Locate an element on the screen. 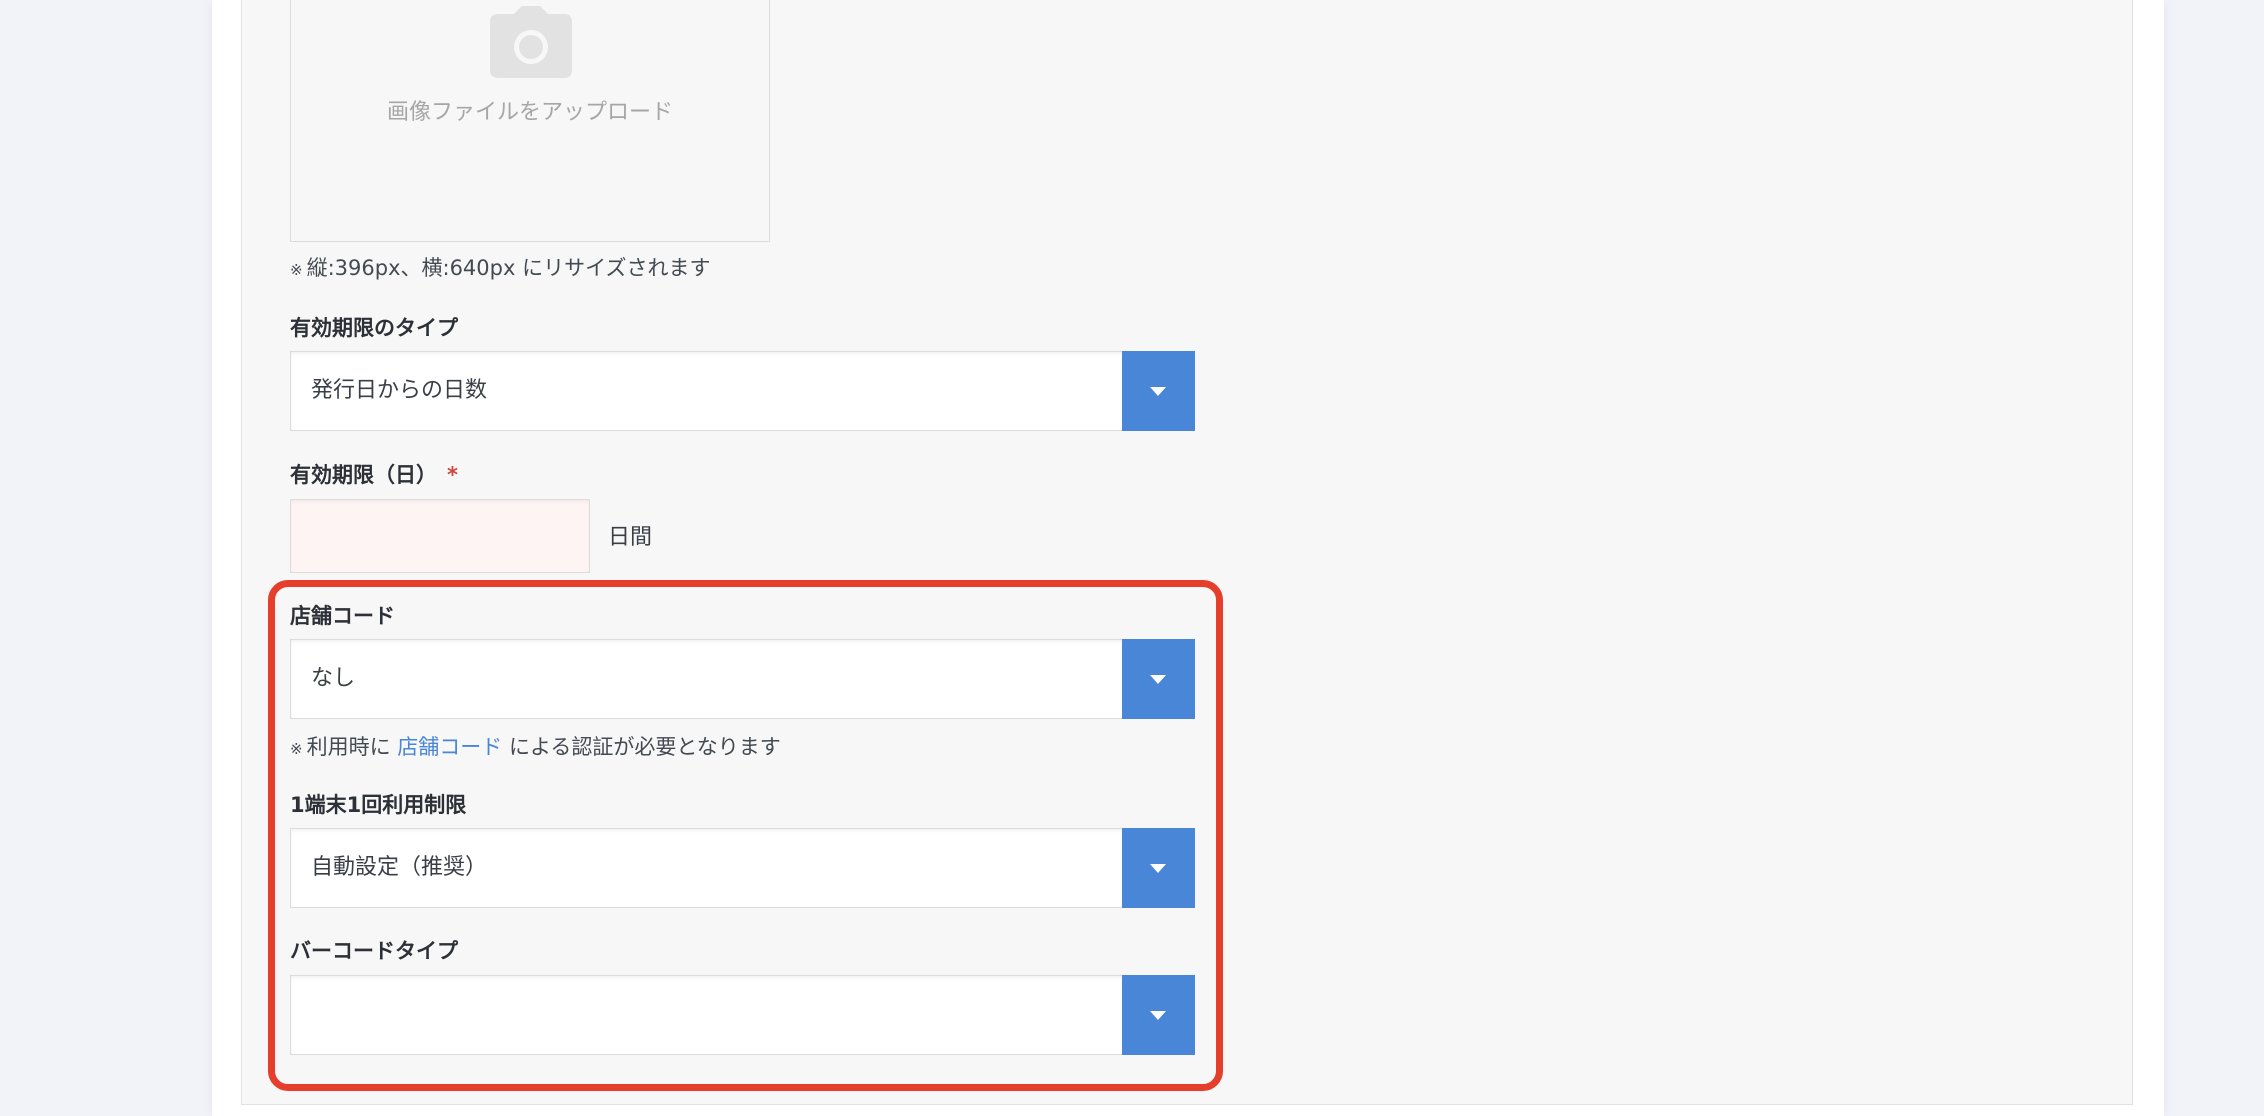  resize-note: ※ 縦:396px、横:640px にリサイズされます is located at coordinates (500, 267).